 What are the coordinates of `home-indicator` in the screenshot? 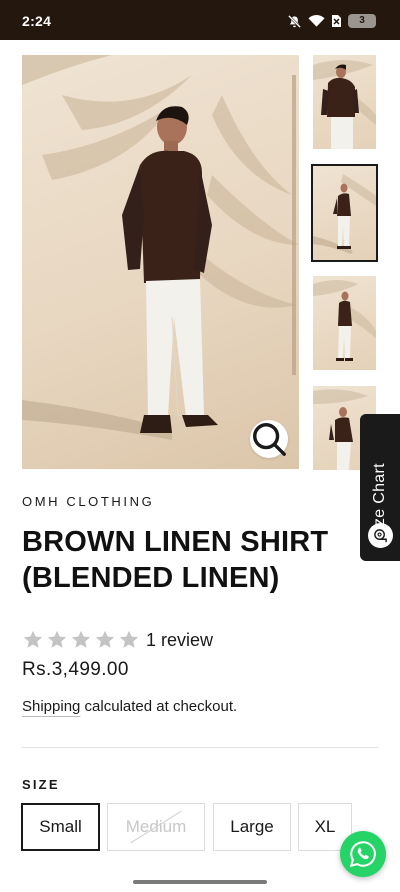 It's located at (200, 882).